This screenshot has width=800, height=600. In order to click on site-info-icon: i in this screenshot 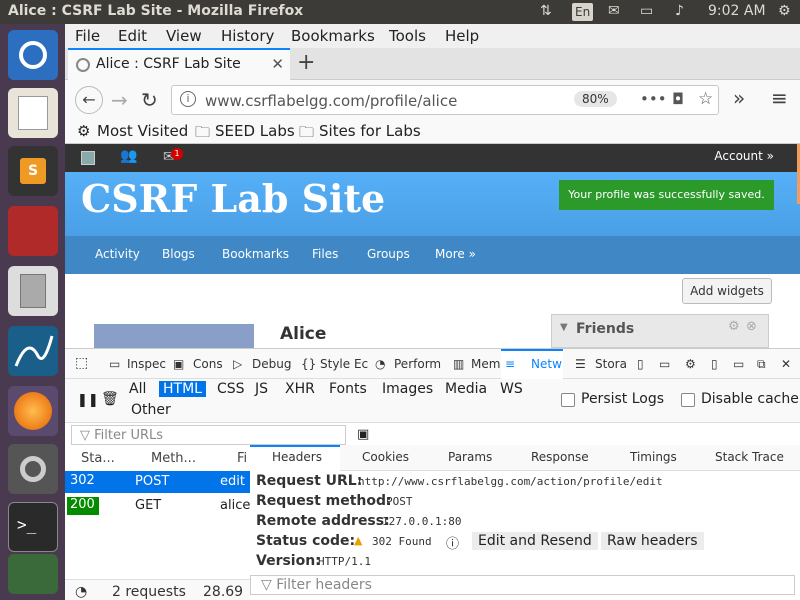, I will do `click(188, 99)`.